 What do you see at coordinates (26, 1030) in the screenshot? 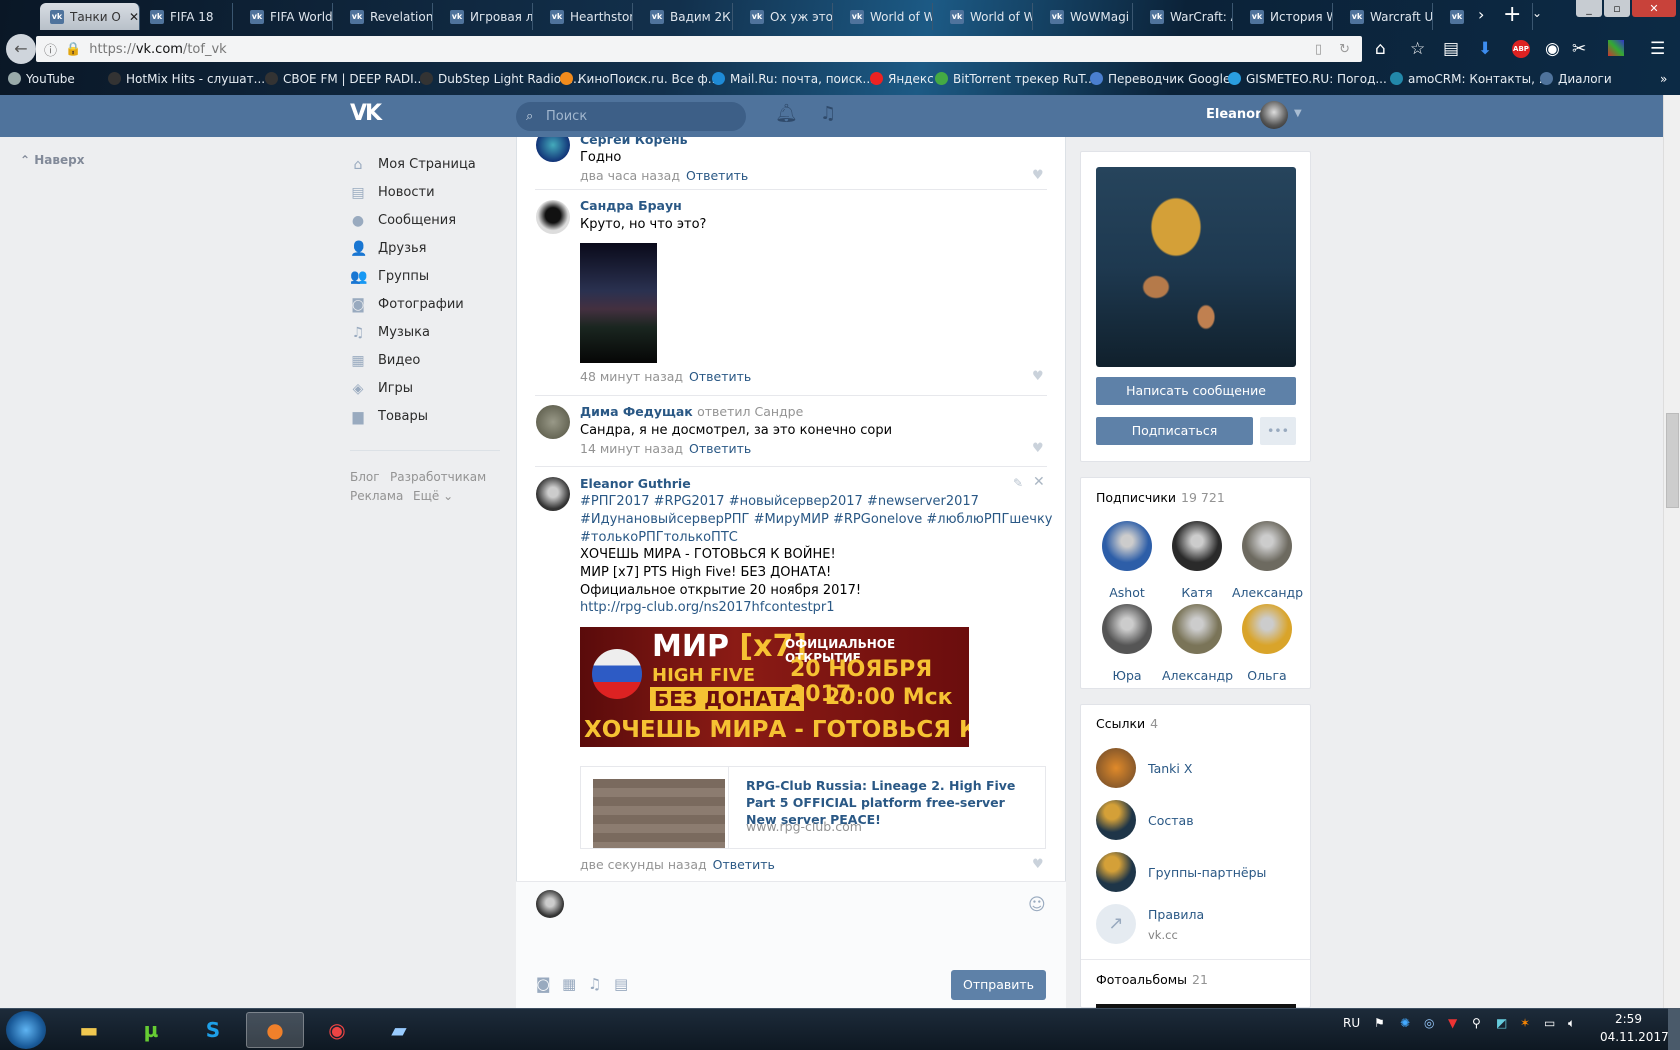
I see `start-button` at bounding box center [26, 1030].